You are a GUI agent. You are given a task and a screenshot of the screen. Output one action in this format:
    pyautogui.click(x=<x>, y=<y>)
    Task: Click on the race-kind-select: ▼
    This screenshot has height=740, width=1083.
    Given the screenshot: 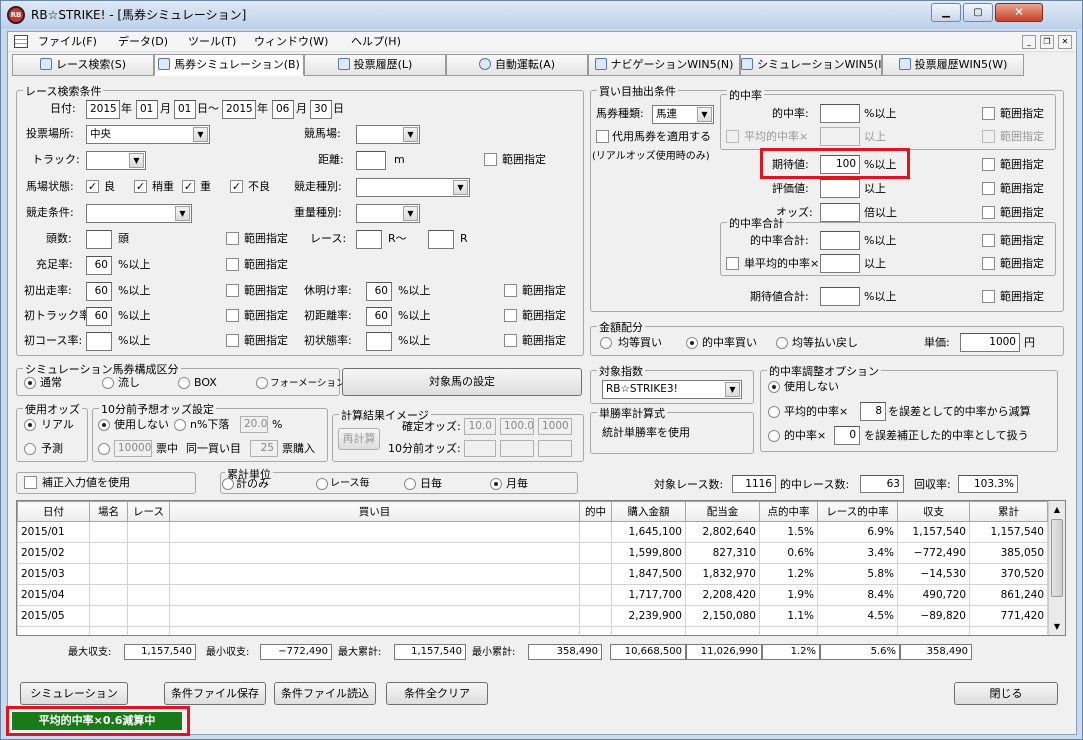 What is the action you would take?
    pyautogui.click(x=413, y=187)
    